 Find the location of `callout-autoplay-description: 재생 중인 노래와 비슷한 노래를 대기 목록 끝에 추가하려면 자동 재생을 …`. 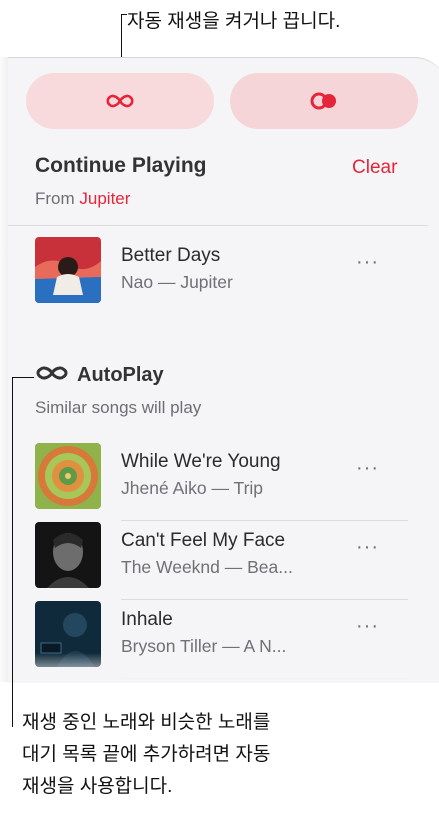

callout-autoplay-description: 재생 중인 노래와 비슷한 노래를 대기 목록 끝에 추가하려면 자동 재생을 … is located at coordinates (212, 755).